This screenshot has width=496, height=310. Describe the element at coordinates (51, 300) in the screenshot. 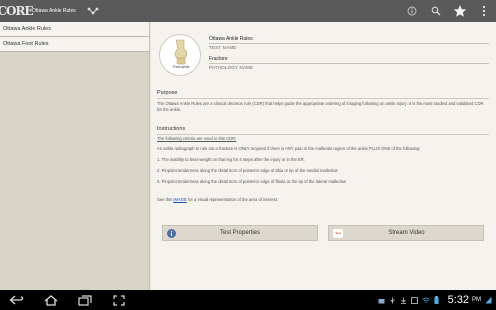

I see `home-icon` at that location.